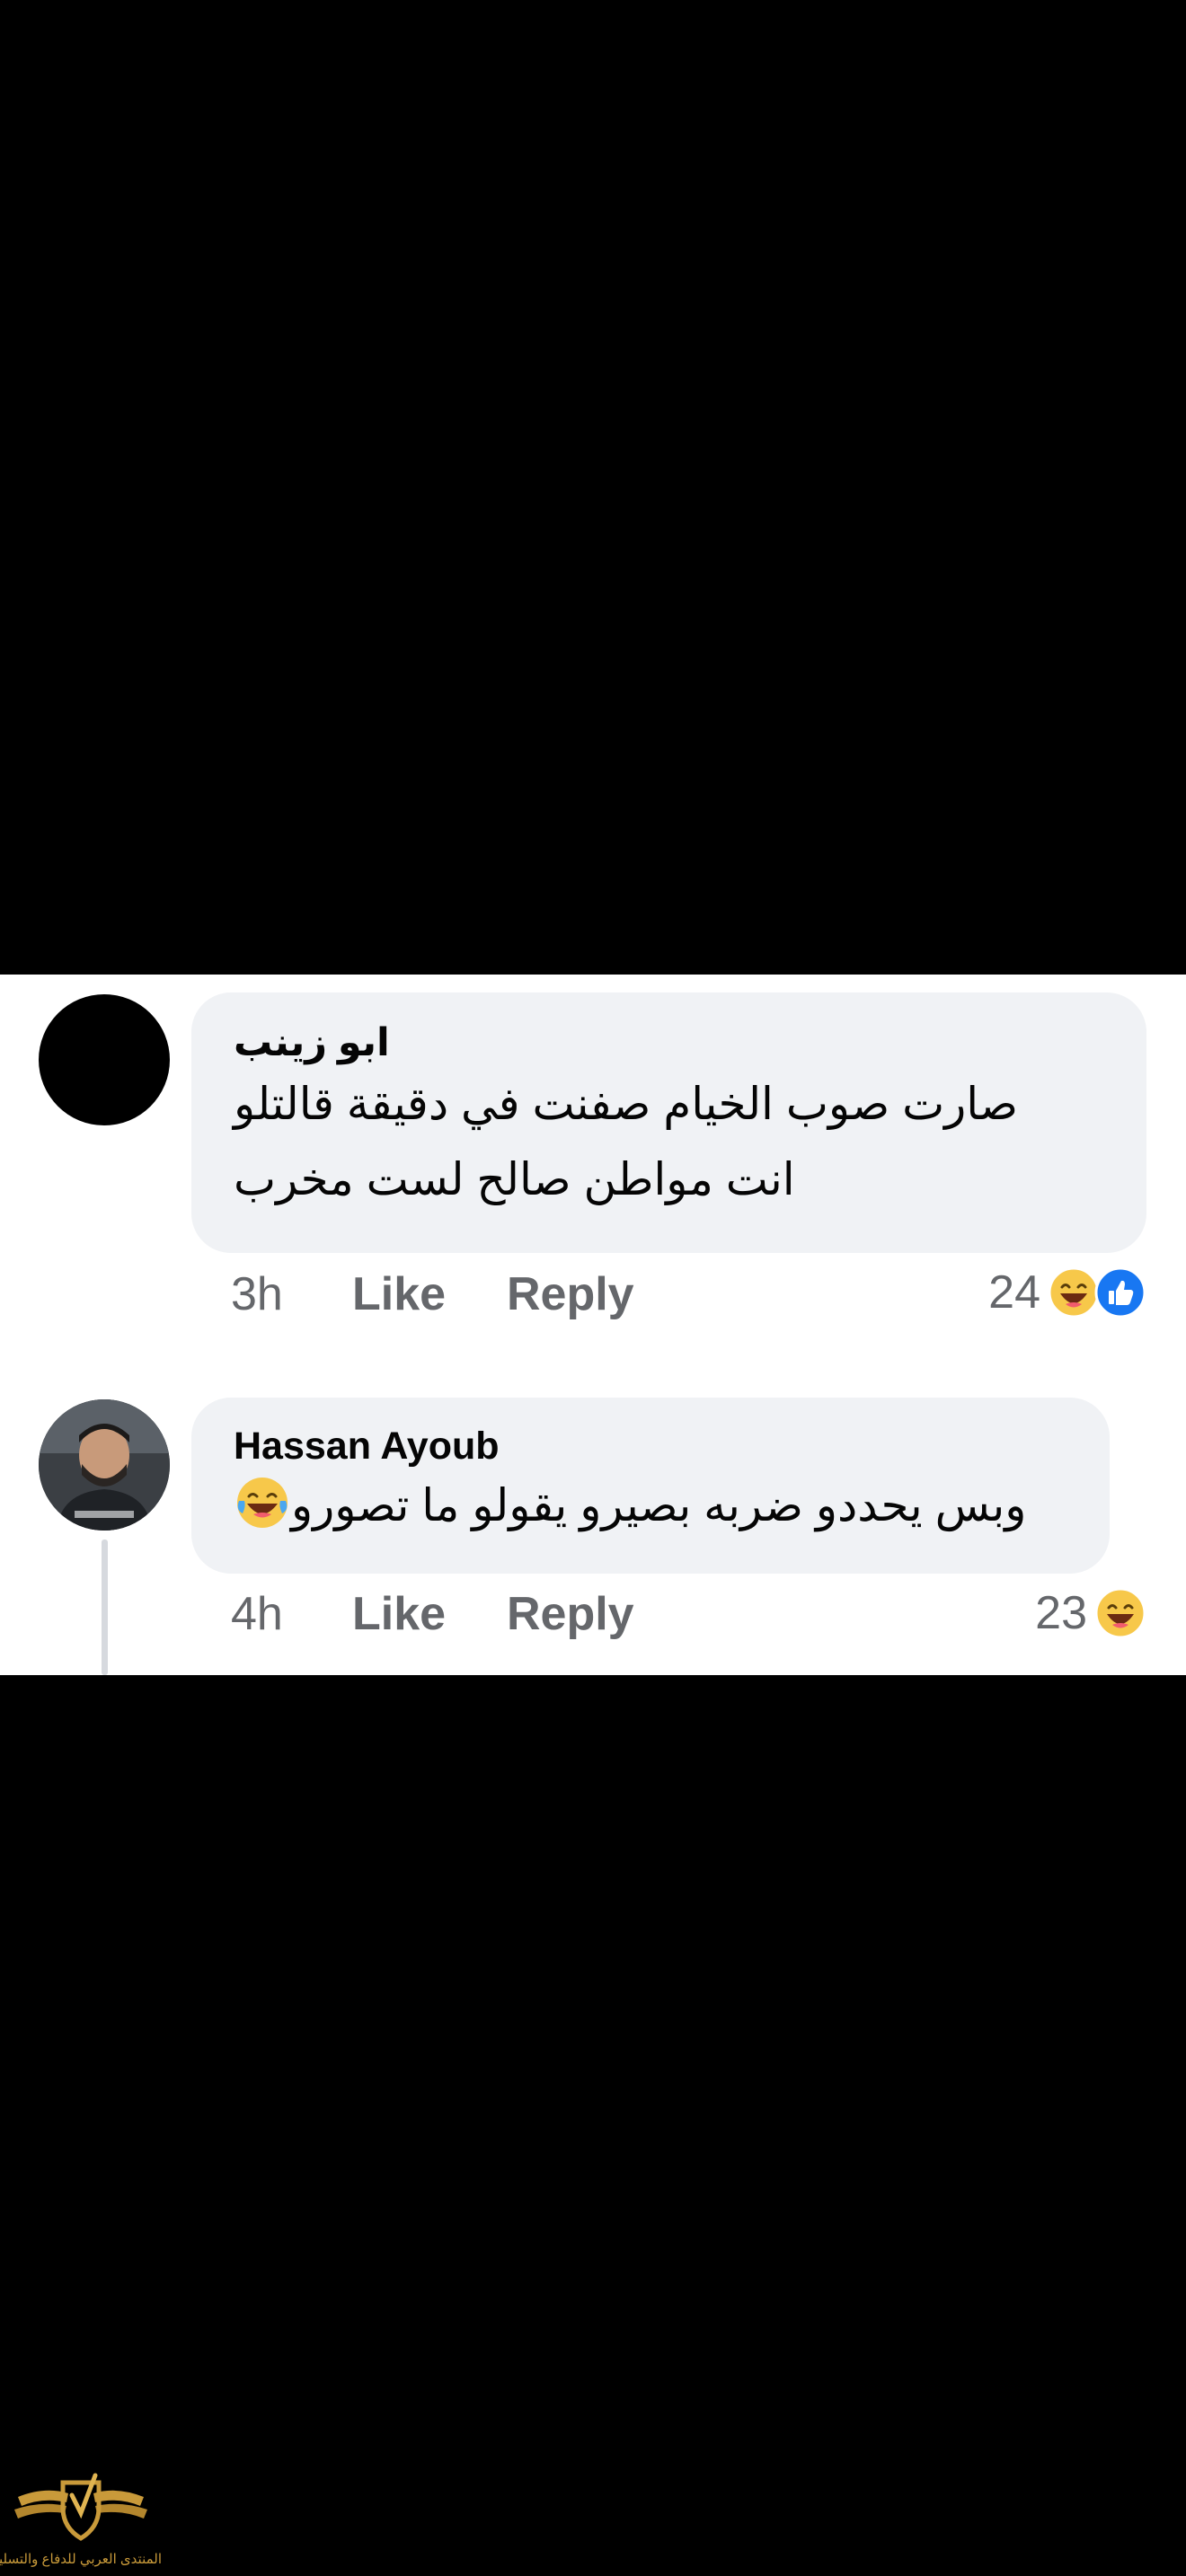 This screenshot has height=2576, width=1186. Describe the element at coordinates (626, 1104) in the screenshot. I see `comment-text-line: صارت صوب الخيام صفنت في دقيقة قالتلو` at that location.